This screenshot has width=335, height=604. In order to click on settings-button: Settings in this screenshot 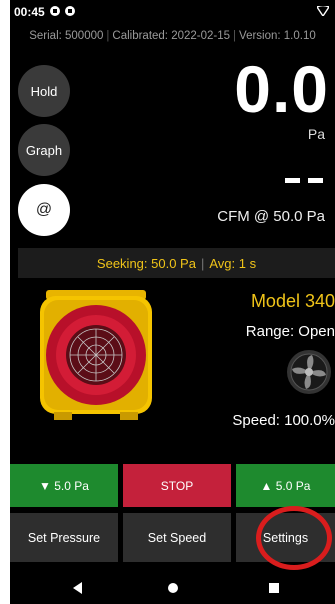, I will do `click(285, 537)`.